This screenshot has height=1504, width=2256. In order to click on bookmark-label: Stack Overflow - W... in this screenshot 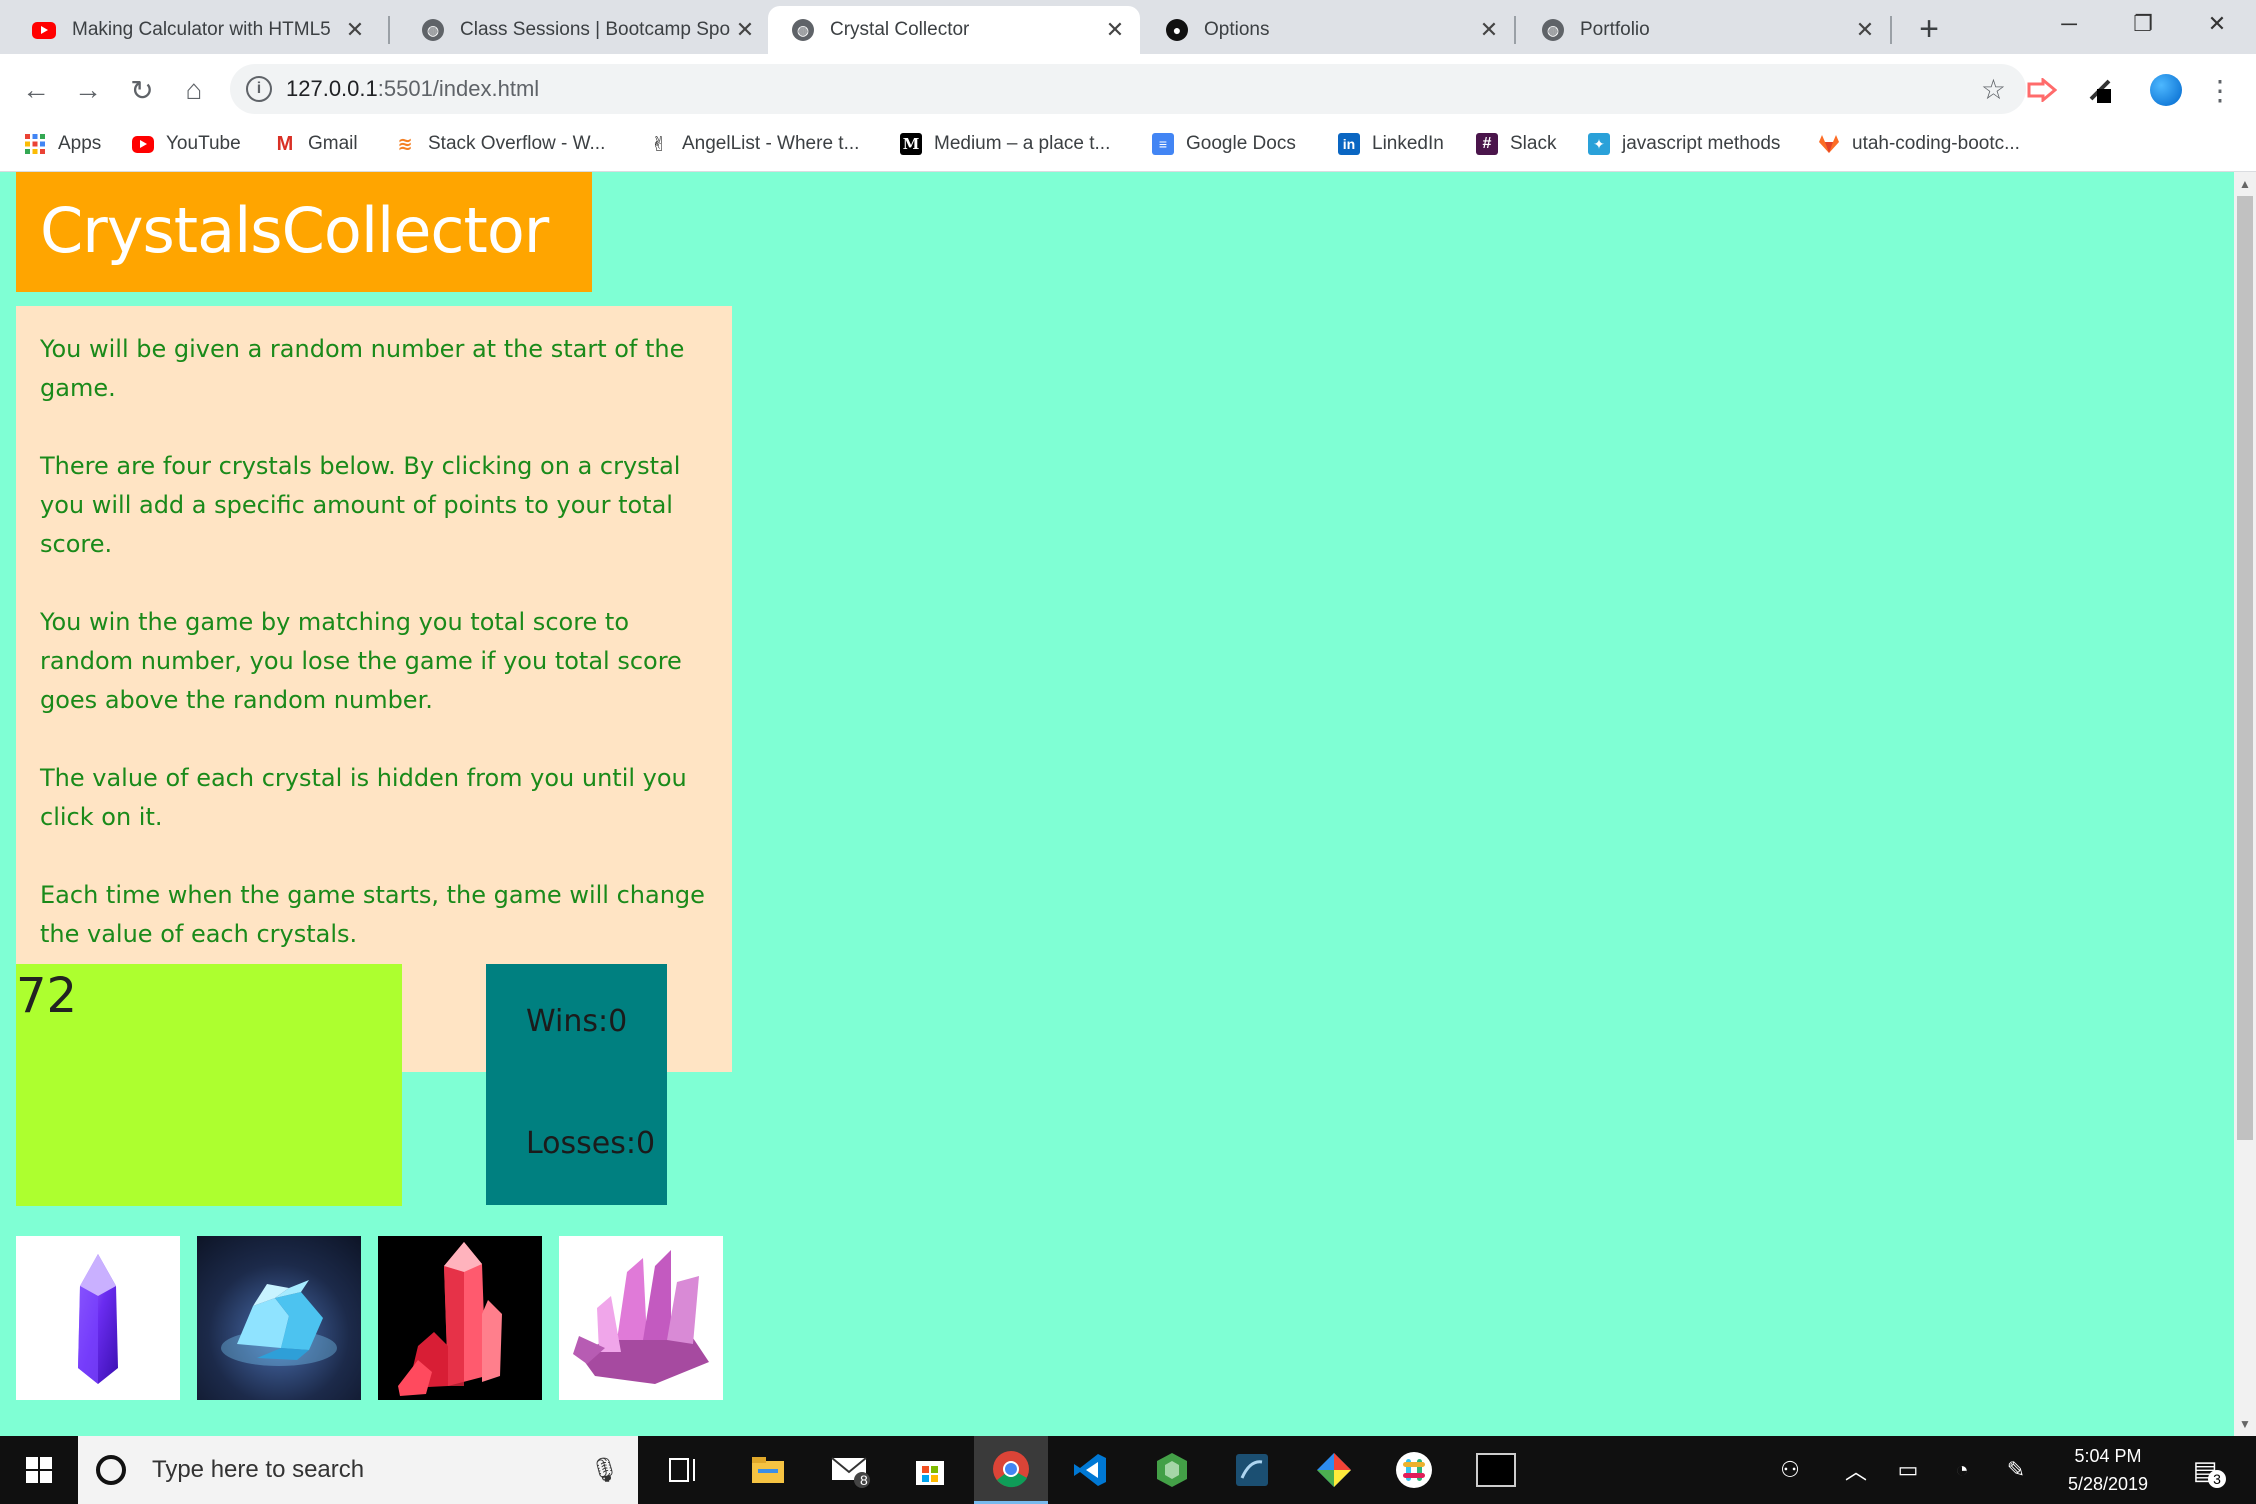, I will do `click(517, 143)`.